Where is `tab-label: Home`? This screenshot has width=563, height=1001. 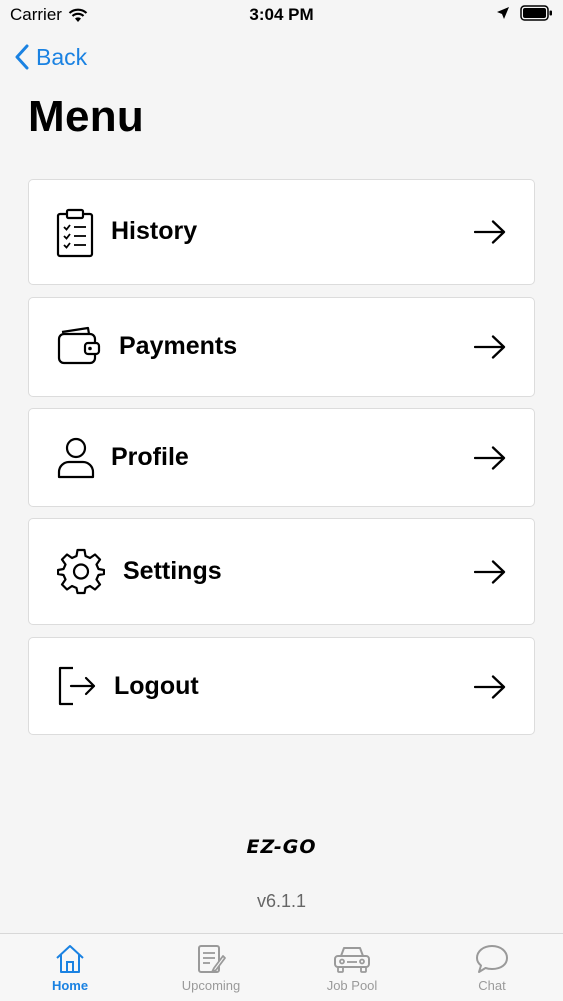 tab-label: Home is located at coordinates (70, 985).